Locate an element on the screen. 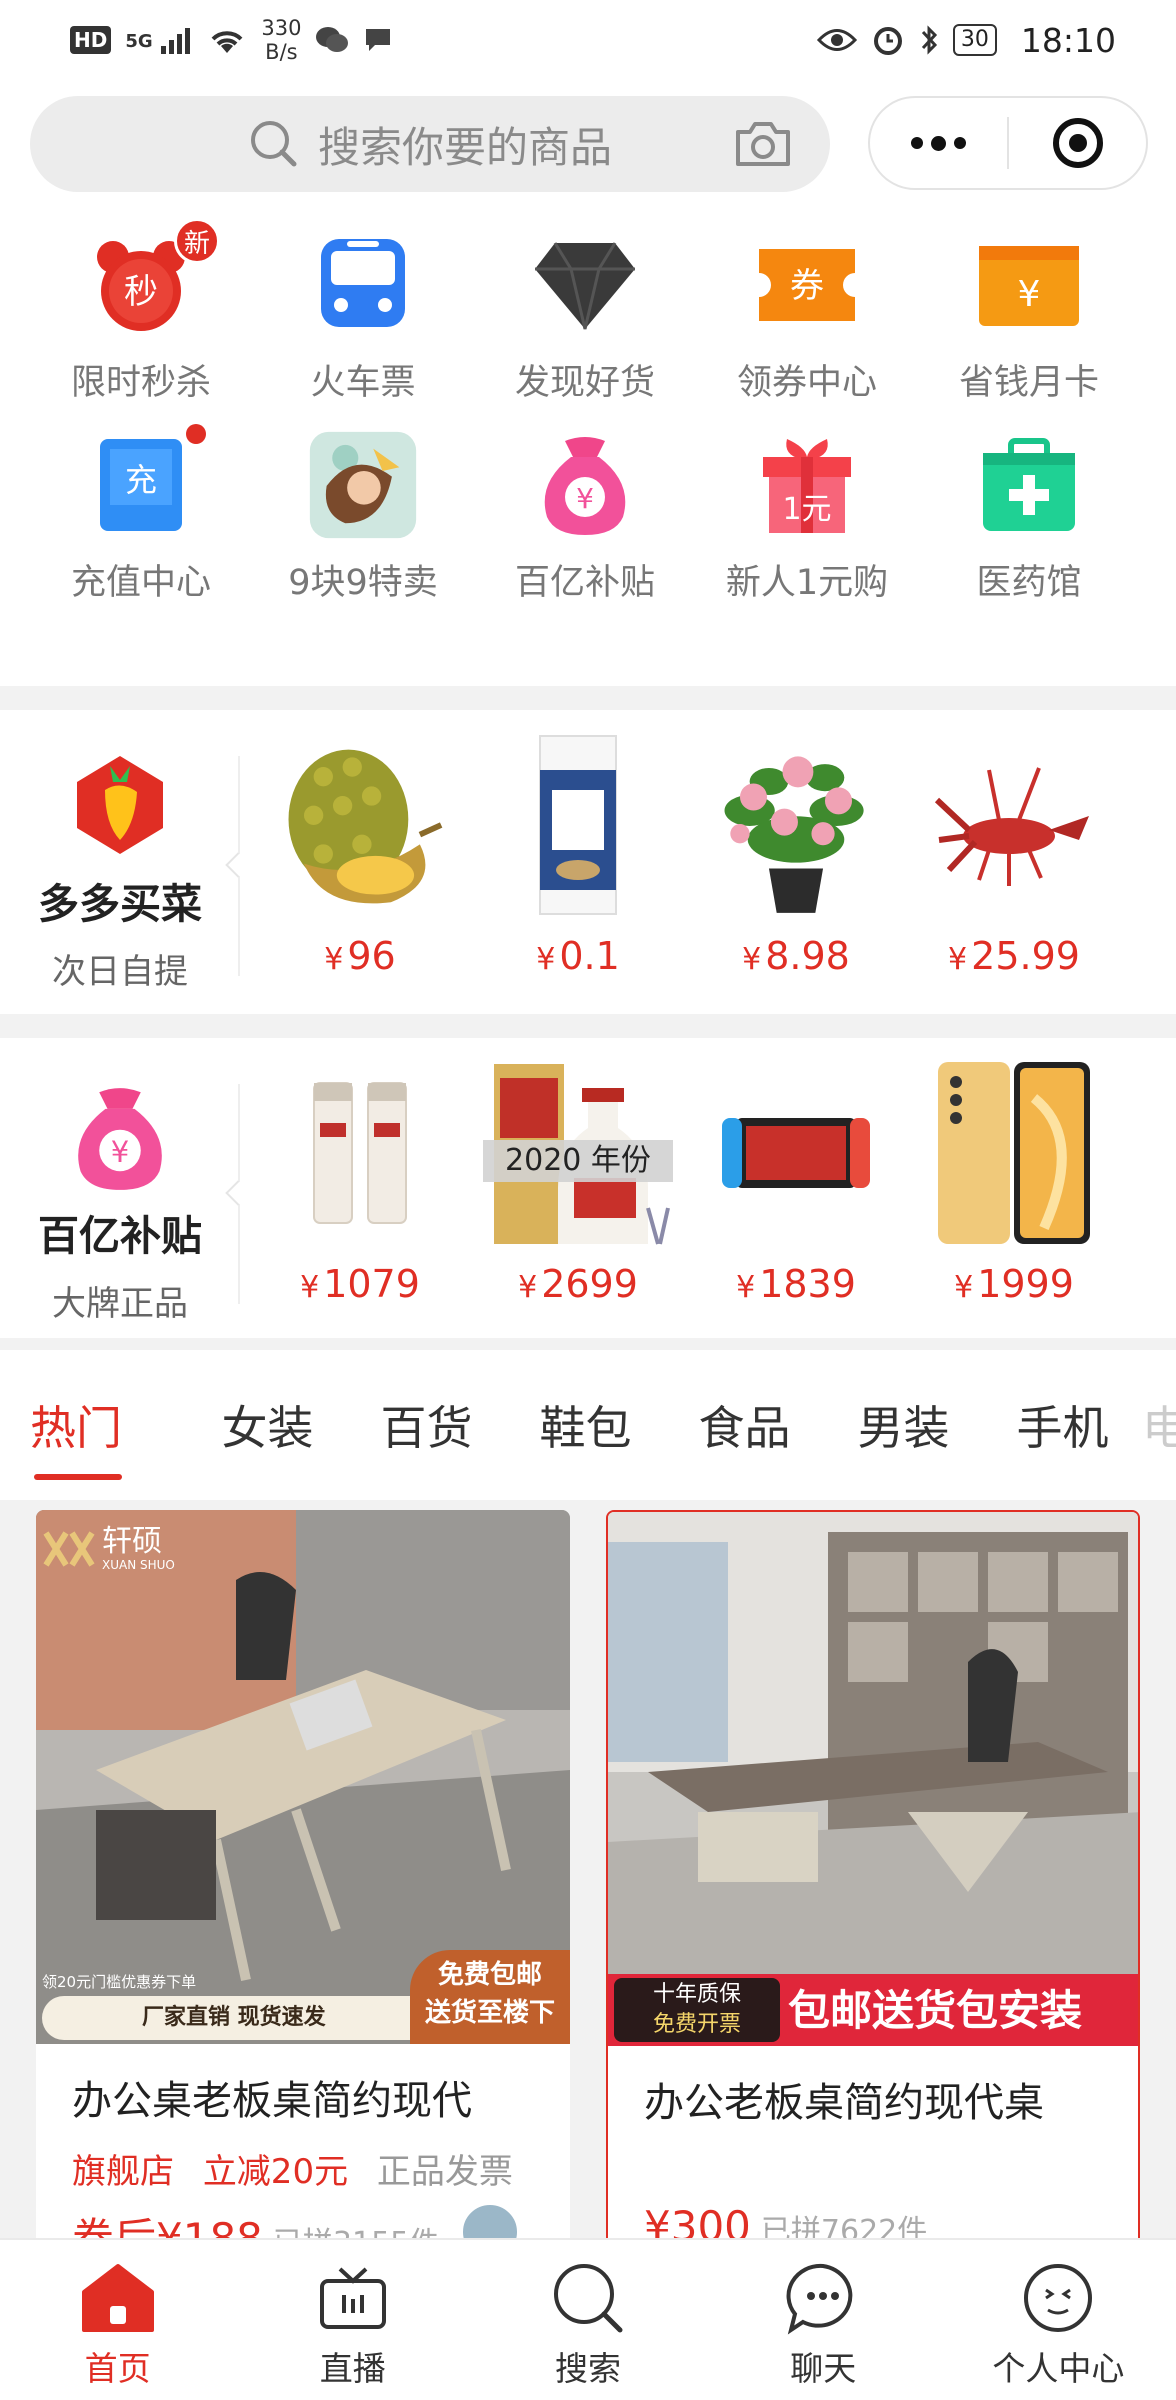  durian-image is located at coordinates (360, 825).